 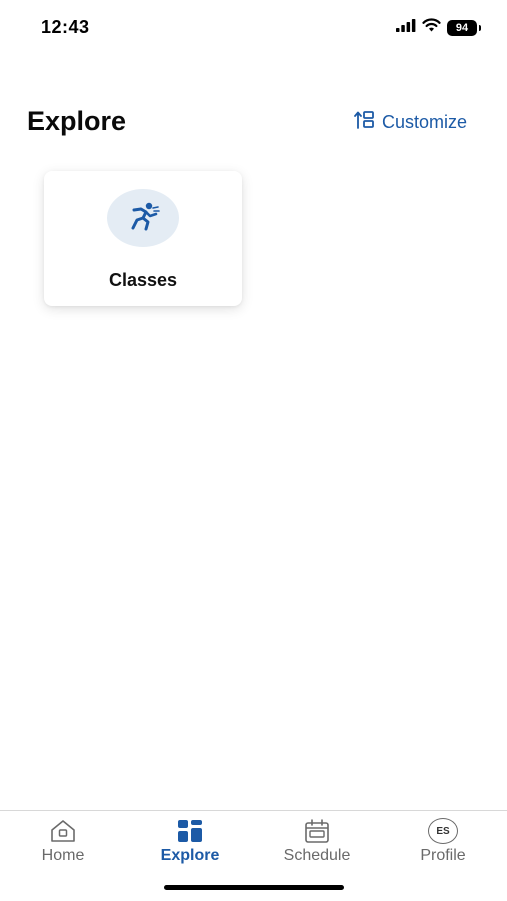 What do you see at coordinates (190, 855) in the screenshot?
I see `tab-label: Explore` at bounding box center [190, 855].